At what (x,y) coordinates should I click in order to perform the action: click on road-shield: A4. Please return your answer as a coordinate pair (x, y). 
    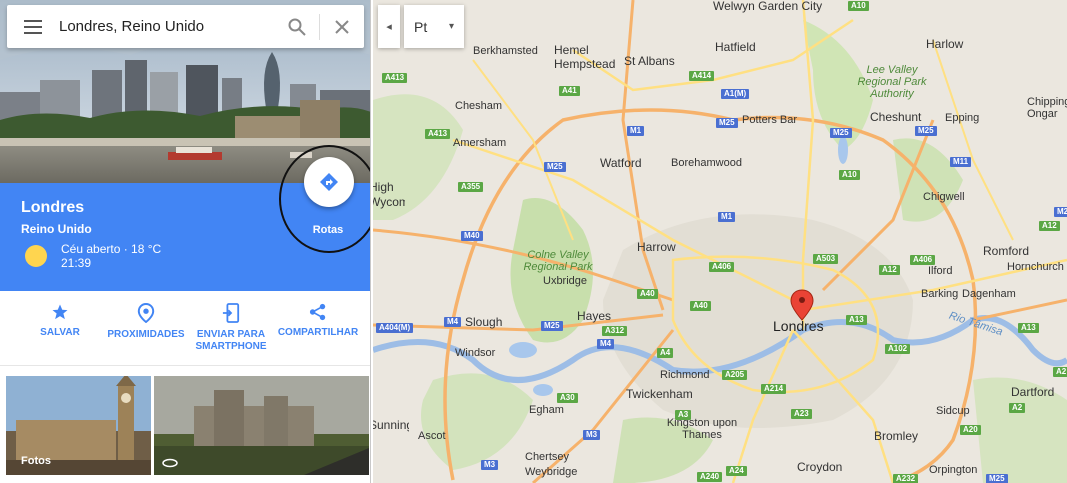
    Looking at the image, I should click on (665, 353).